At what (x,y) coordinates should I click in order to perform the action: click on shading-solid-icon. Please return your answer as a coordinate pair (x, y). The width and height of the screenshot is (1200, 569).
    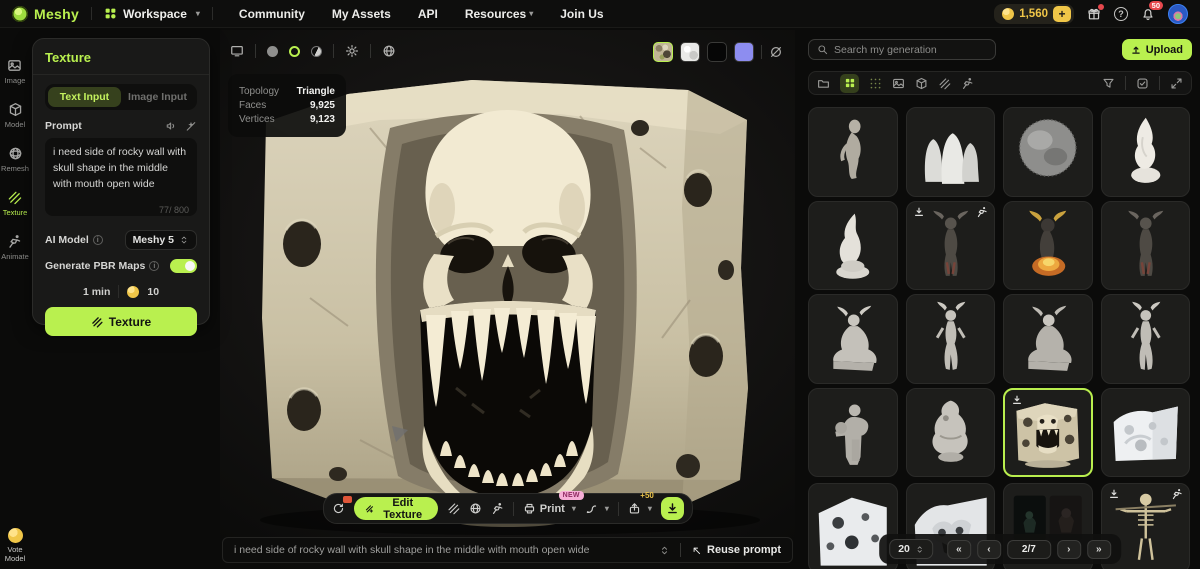
    Looking at the image, I should click on (272, 51).